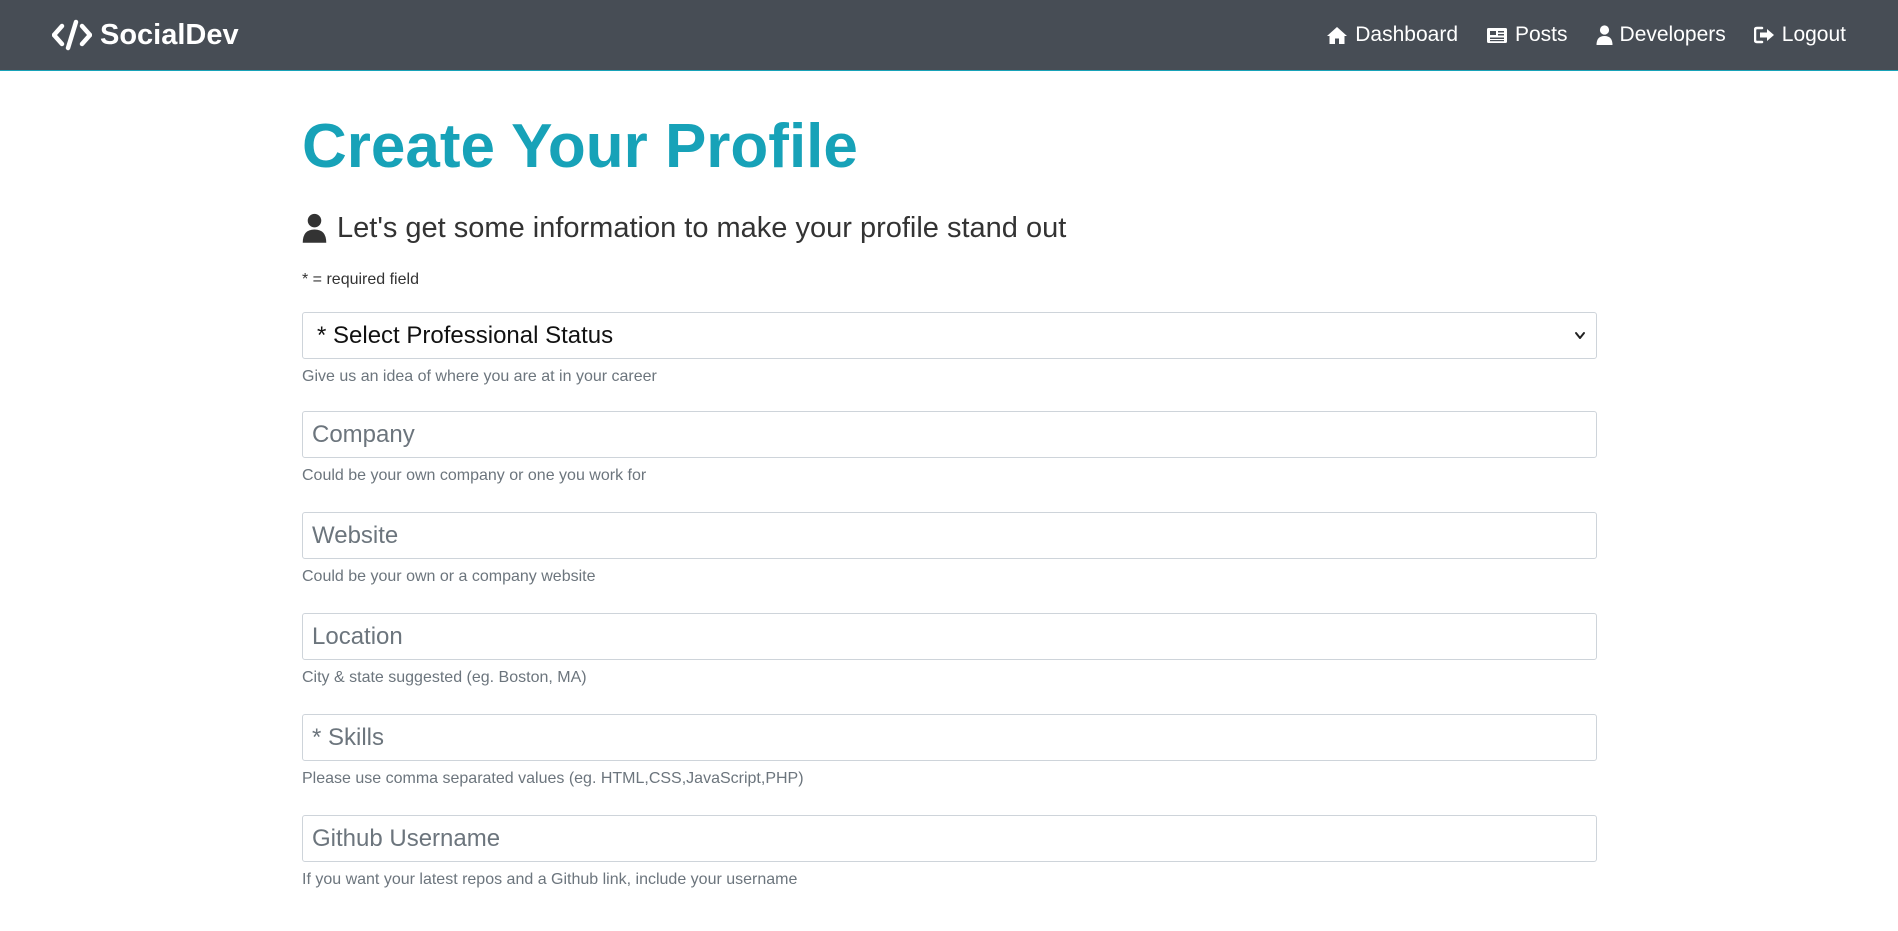 The width and height of the screenshot is (1898, 931). I want to click on location-group: City & state suggested (eg. Boston, MA), so click(949, 651).